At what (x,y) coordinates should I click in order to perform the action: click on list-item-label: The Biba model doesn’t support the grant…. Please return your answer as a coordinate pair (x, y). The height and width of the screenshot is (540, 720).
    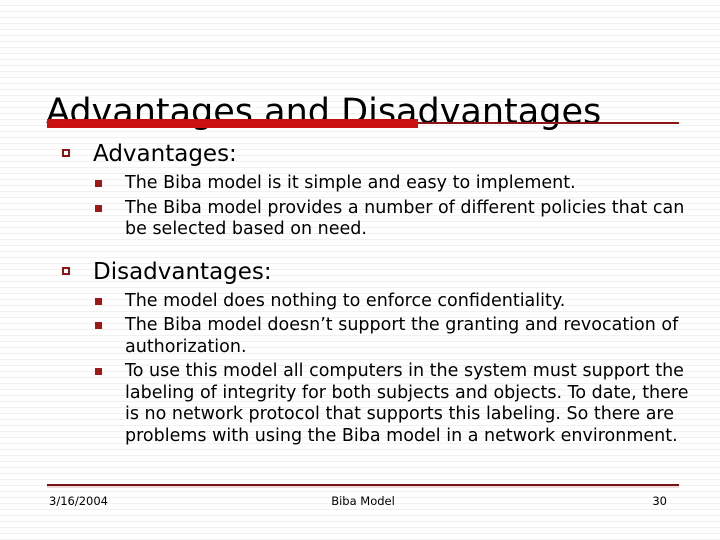
    Looking at the image, I should click on (402, 336).